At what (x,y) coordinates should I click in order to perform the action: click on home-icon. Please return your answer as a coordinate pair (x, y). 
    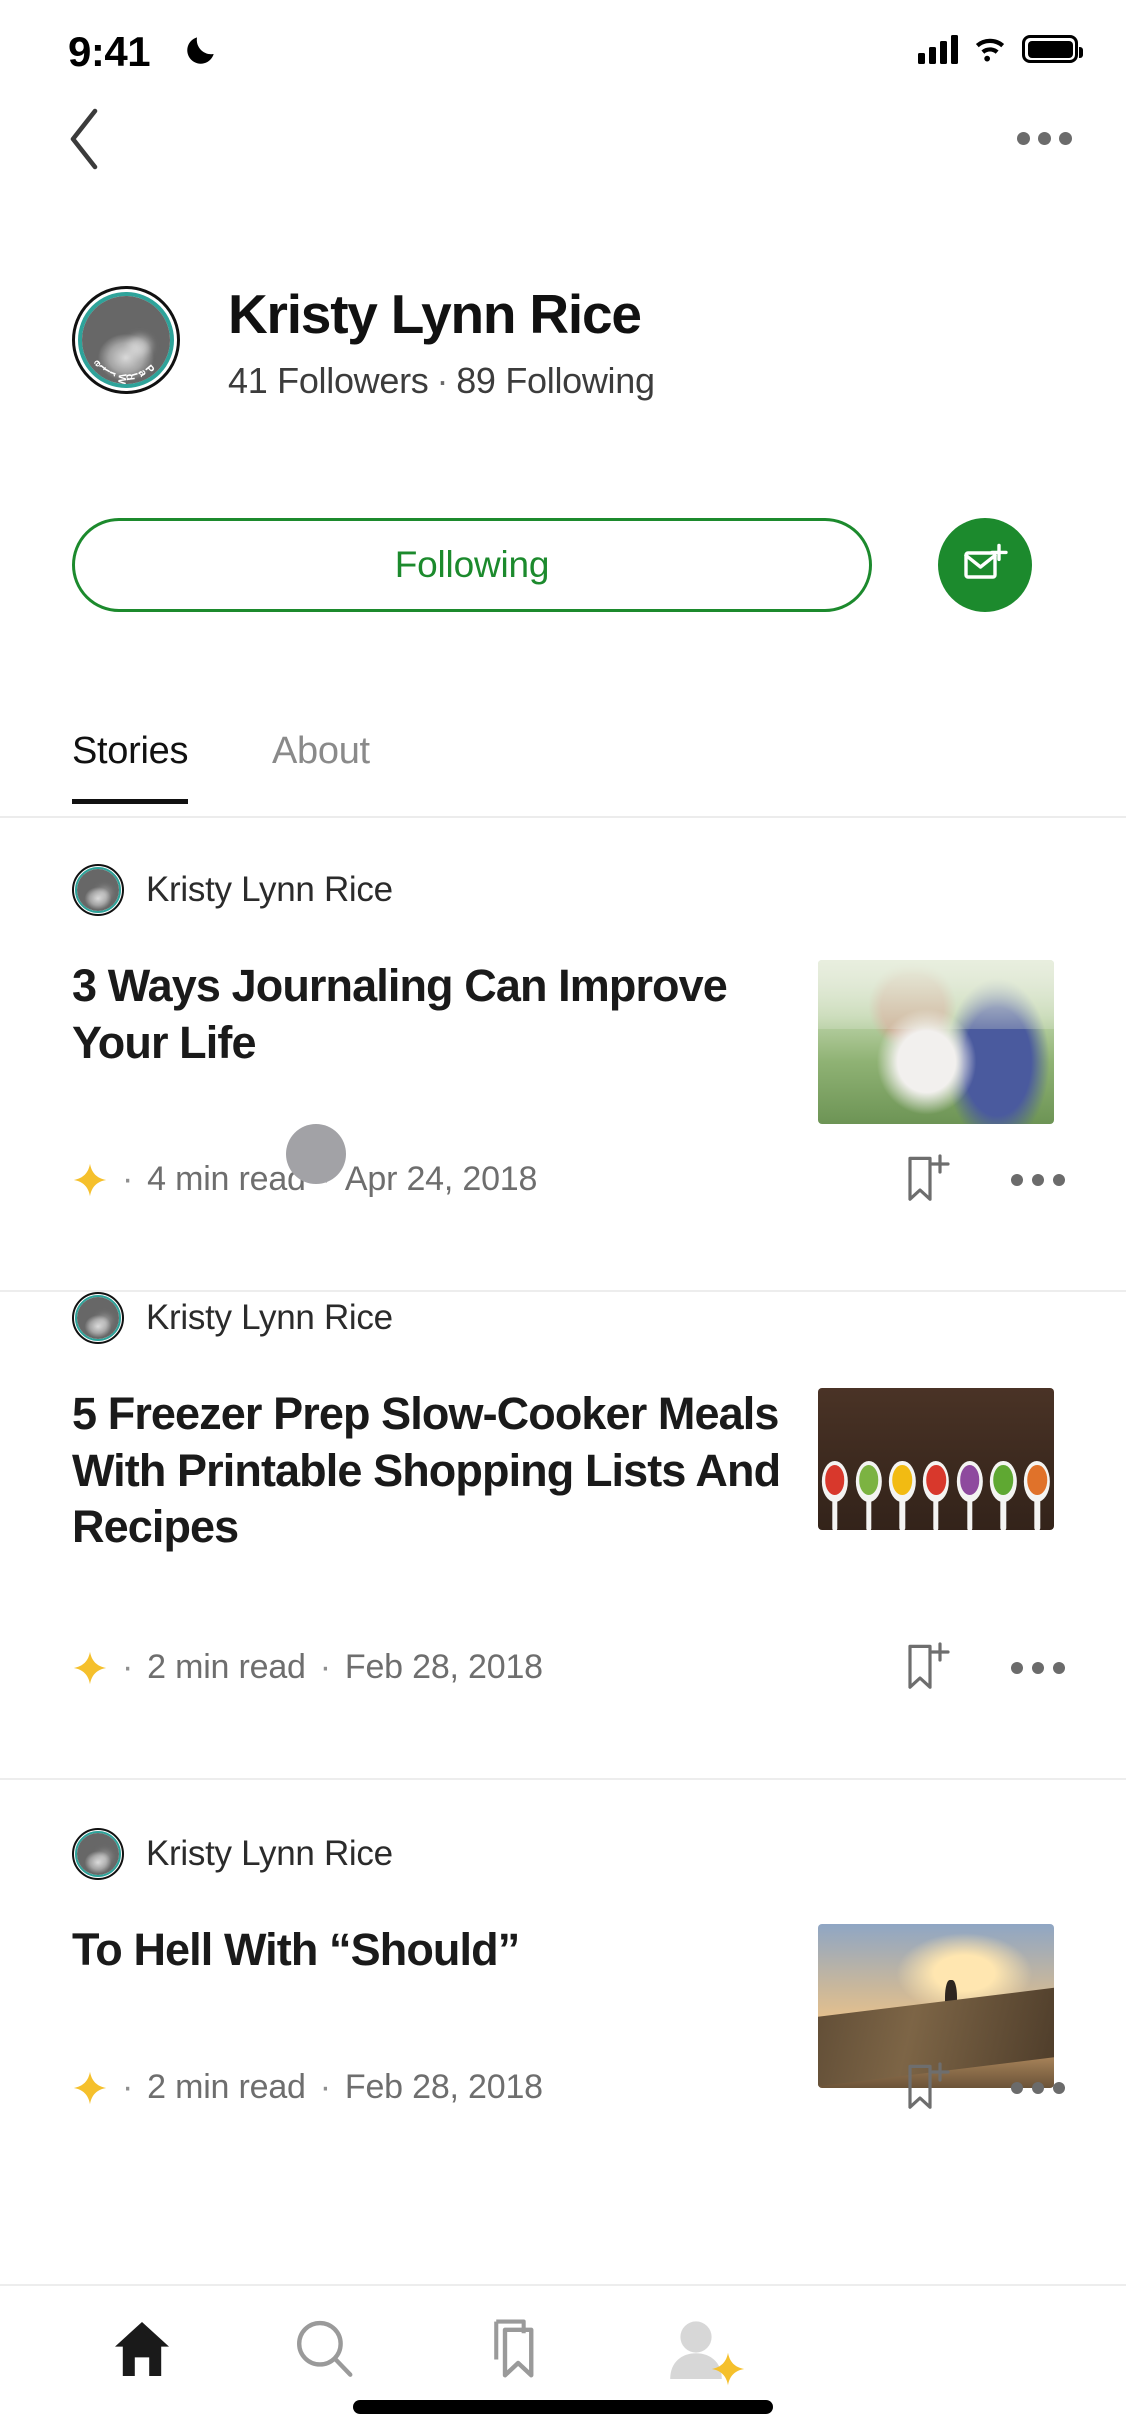
    Looking at the image, I should click on (142, 2349).